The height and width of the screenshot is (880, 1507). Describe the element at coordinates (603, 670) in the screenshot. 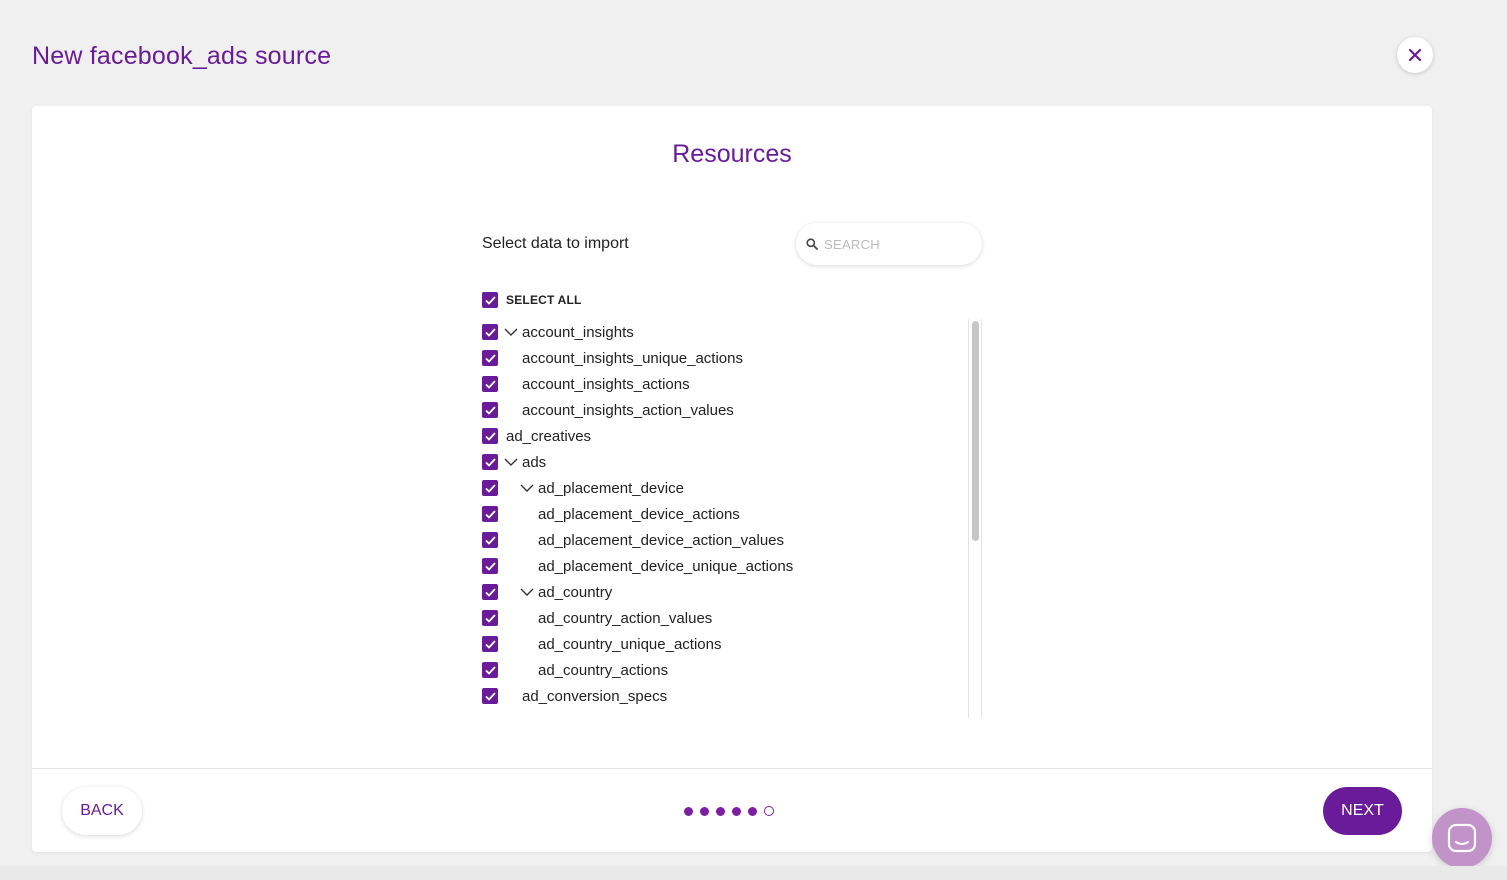

I see `tree-row-label: ad_country_actions` at that location.